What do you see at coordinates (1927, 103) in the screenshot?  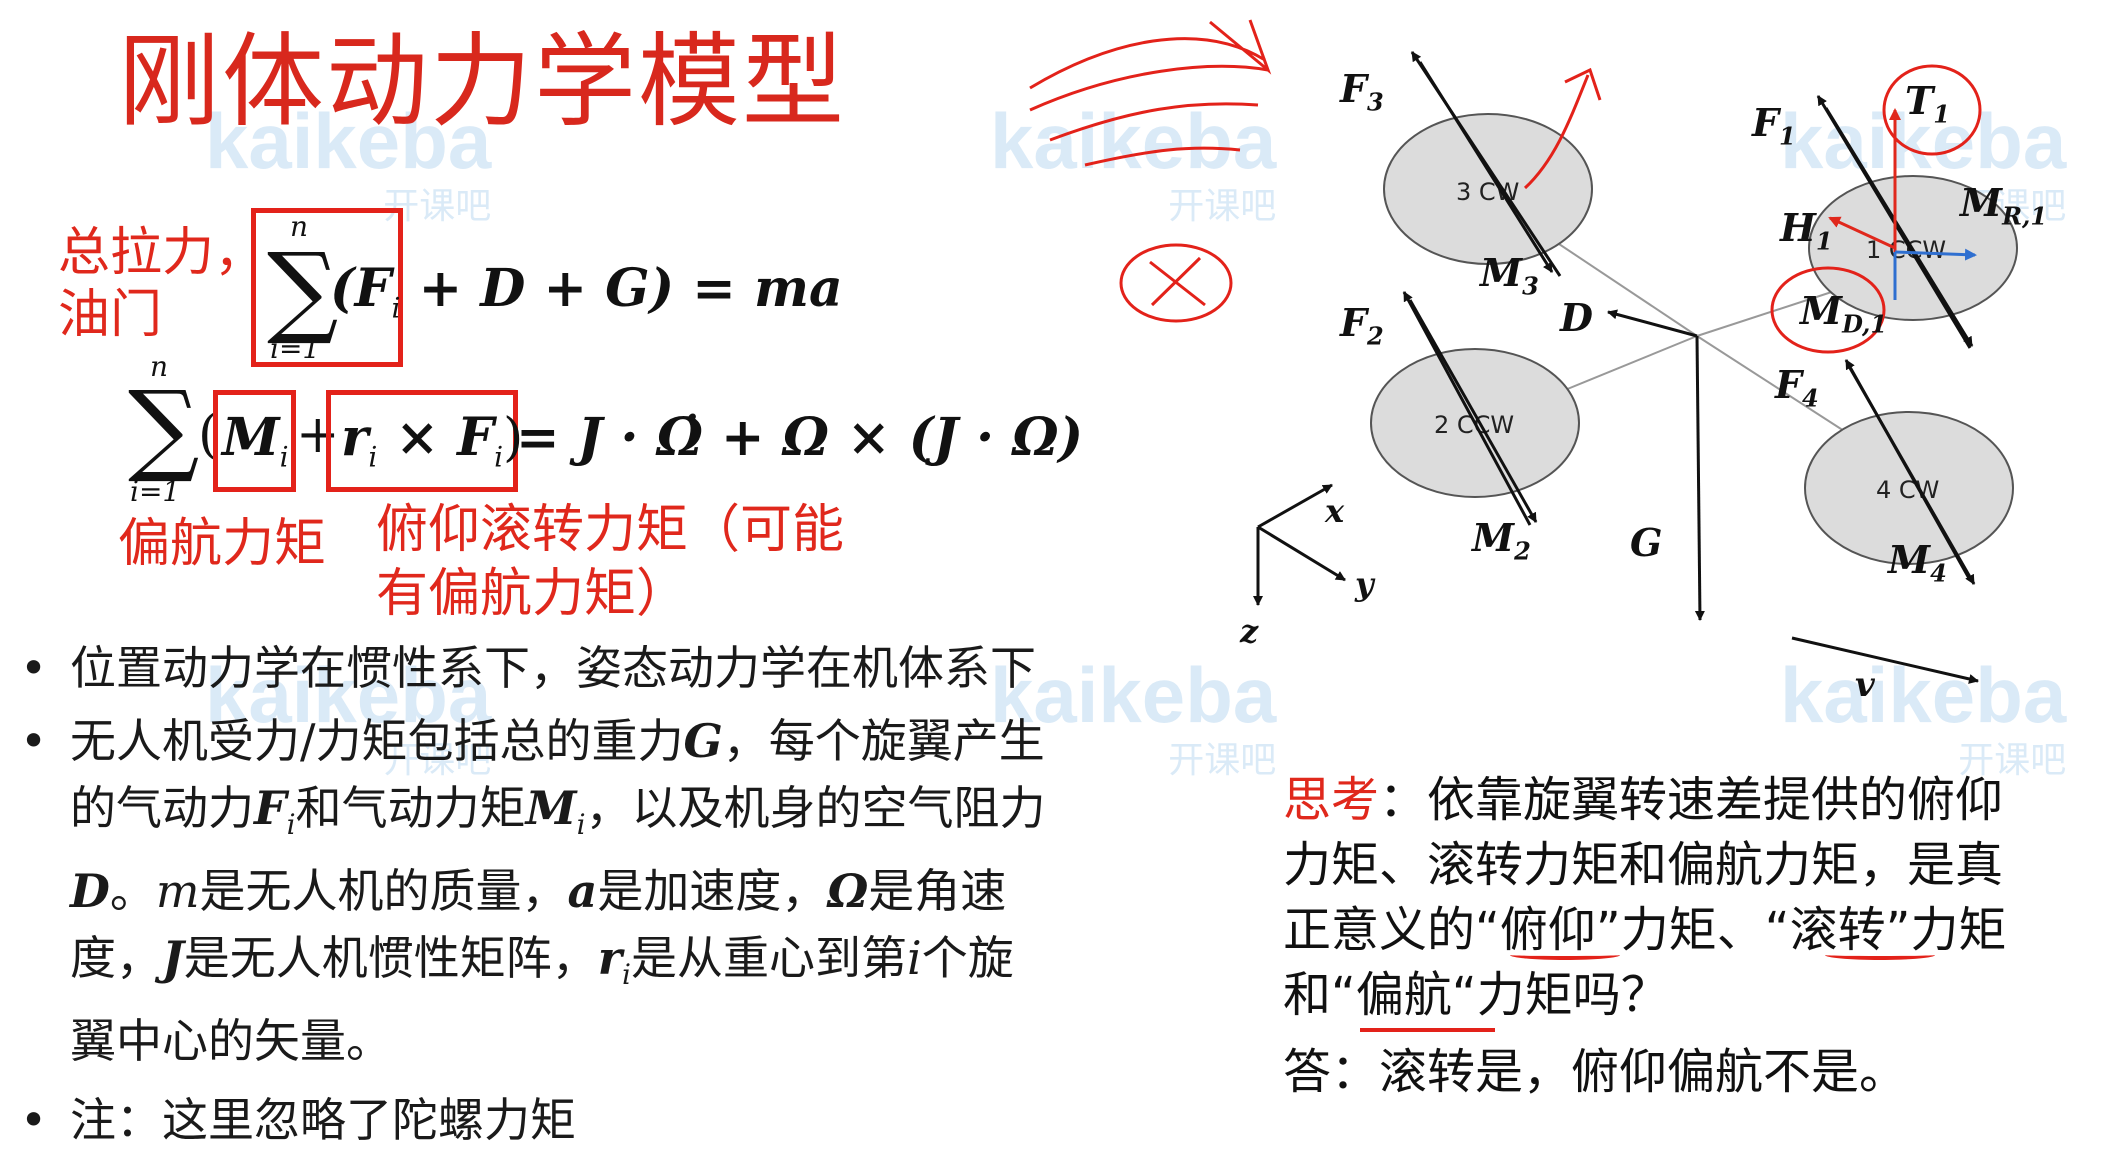 I see `label-t1: T1` at bounding box center [1927, 103].